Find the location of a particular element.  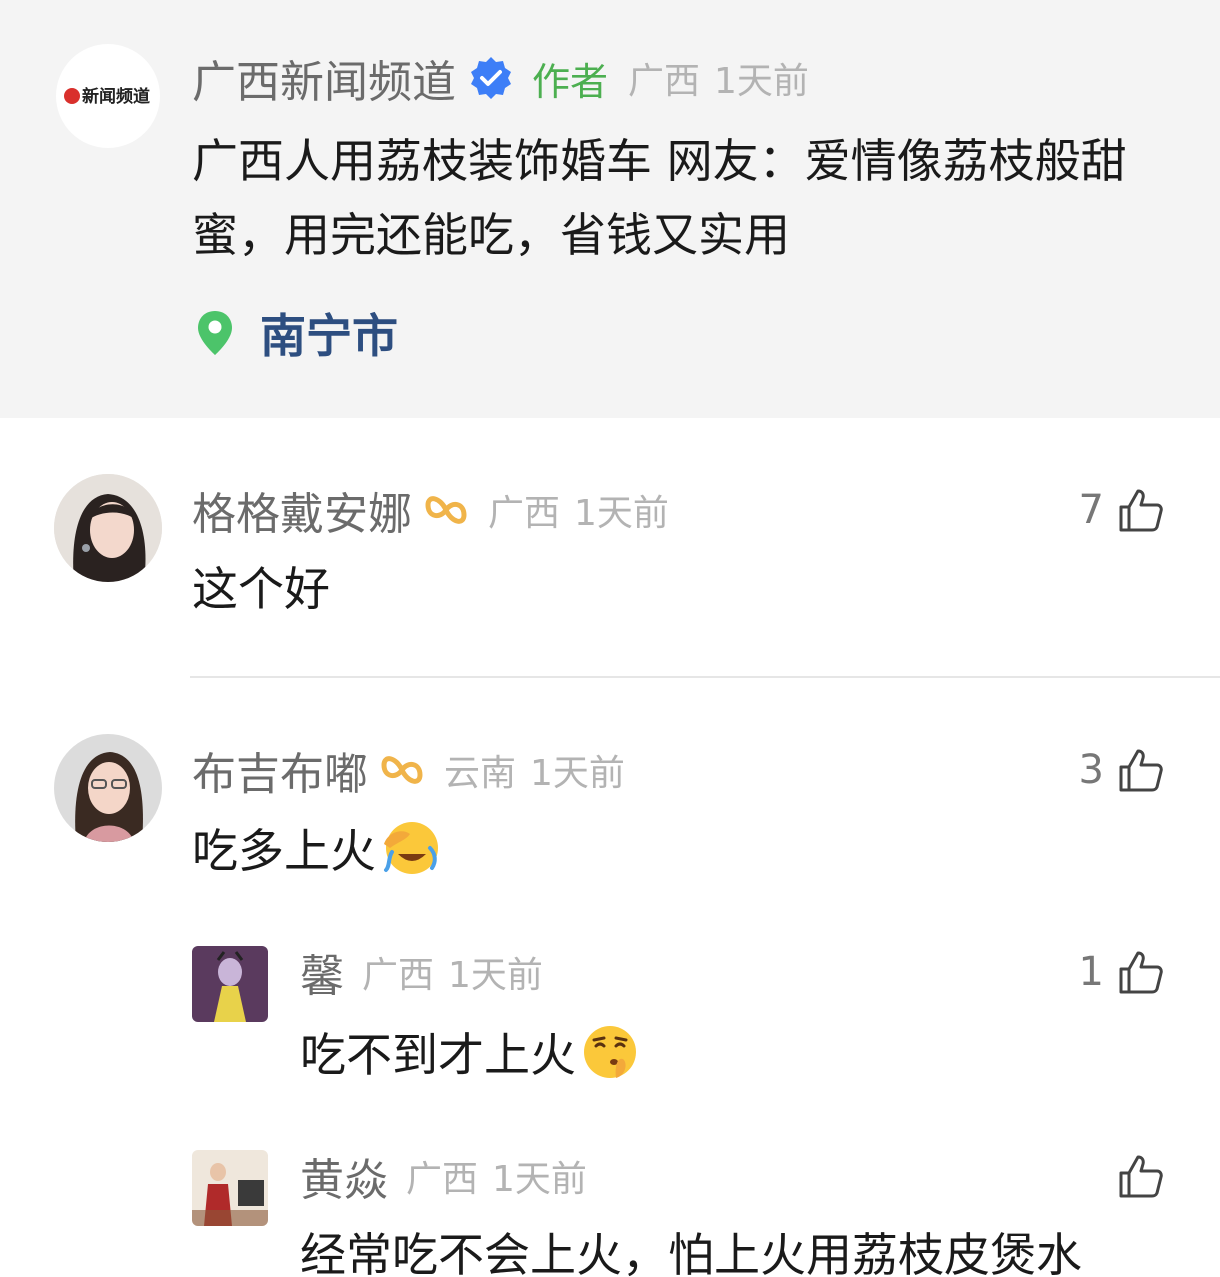

divider is located at coordinates (705, 677).